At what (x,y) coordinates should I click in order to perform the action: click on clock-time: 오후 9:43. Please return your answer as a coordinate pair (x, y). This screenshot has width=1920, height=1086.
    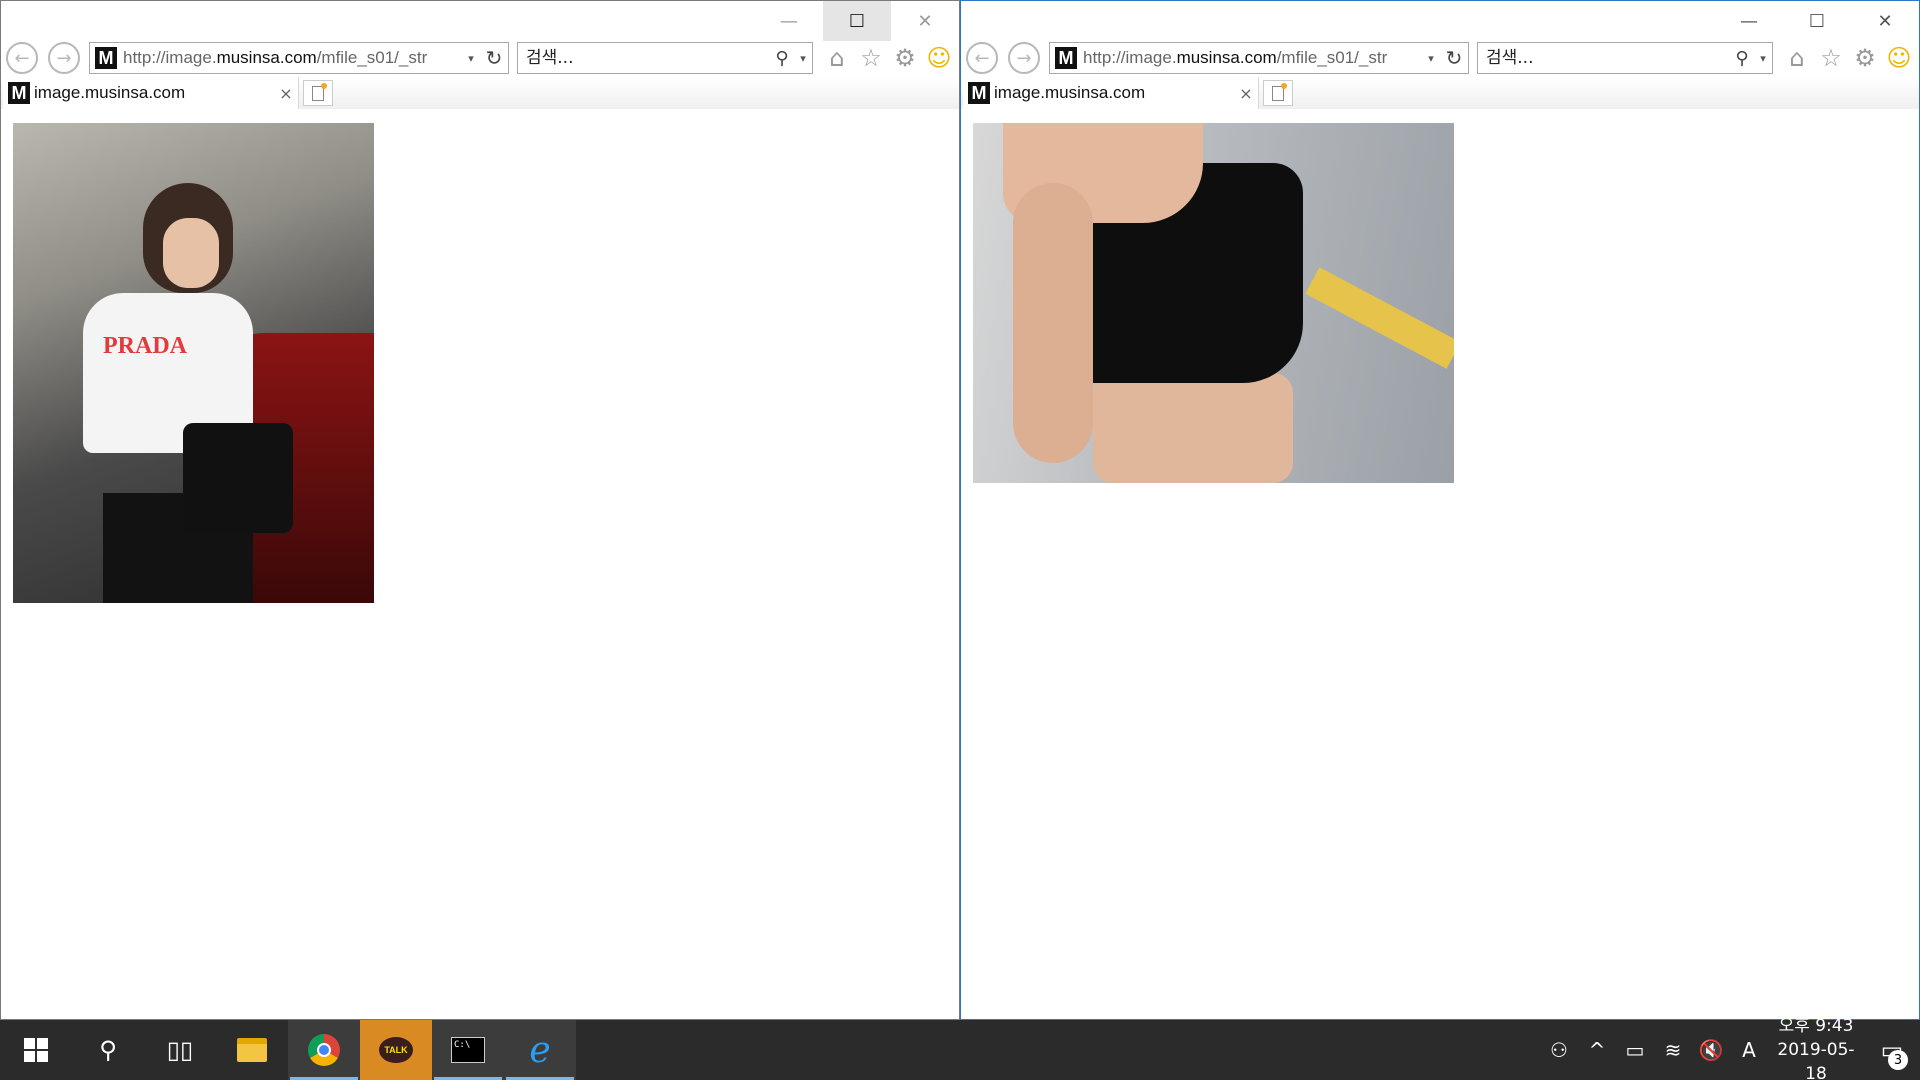
    Looking at the image, I should click on (1816, 1026).